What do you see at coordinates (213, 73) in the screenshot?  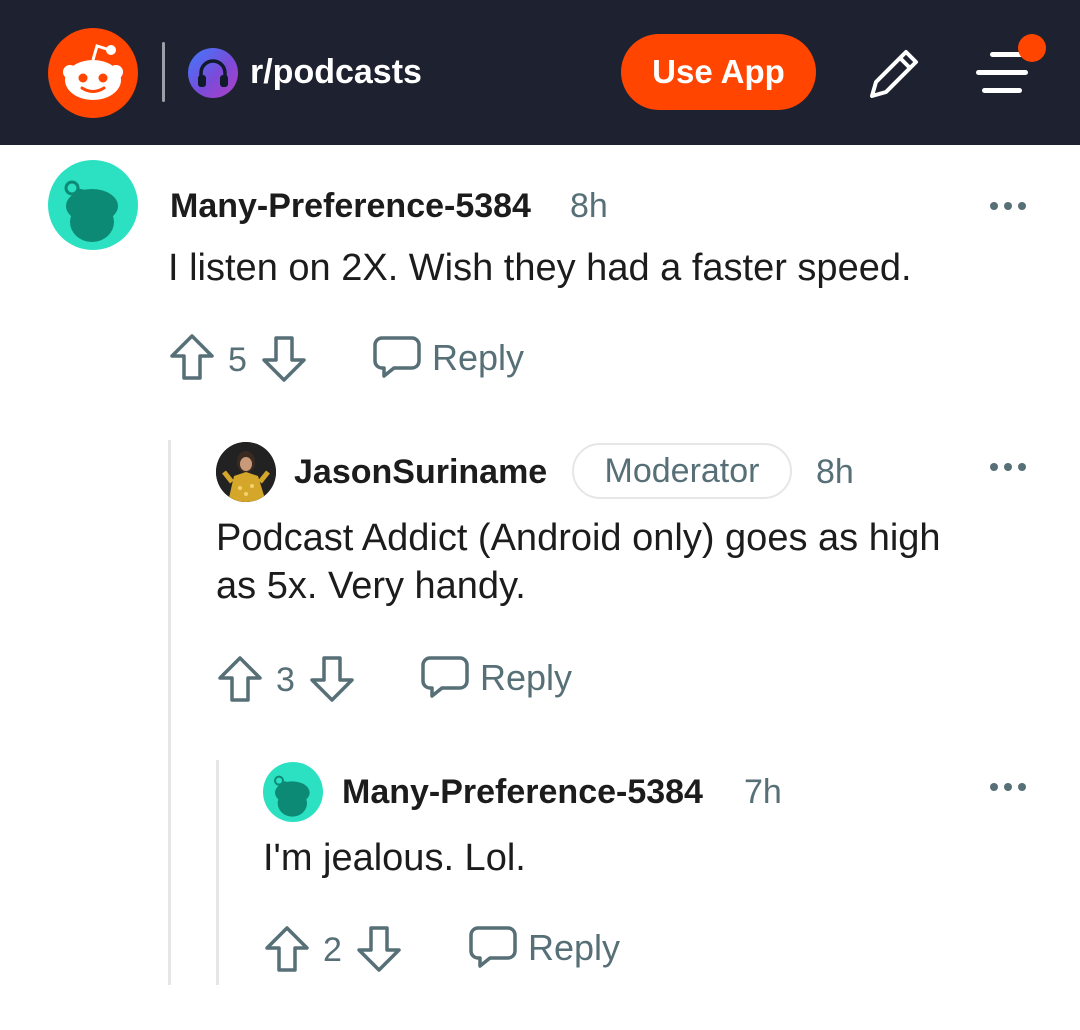 I see `headphones-icon` at bounding box center [213, 73].